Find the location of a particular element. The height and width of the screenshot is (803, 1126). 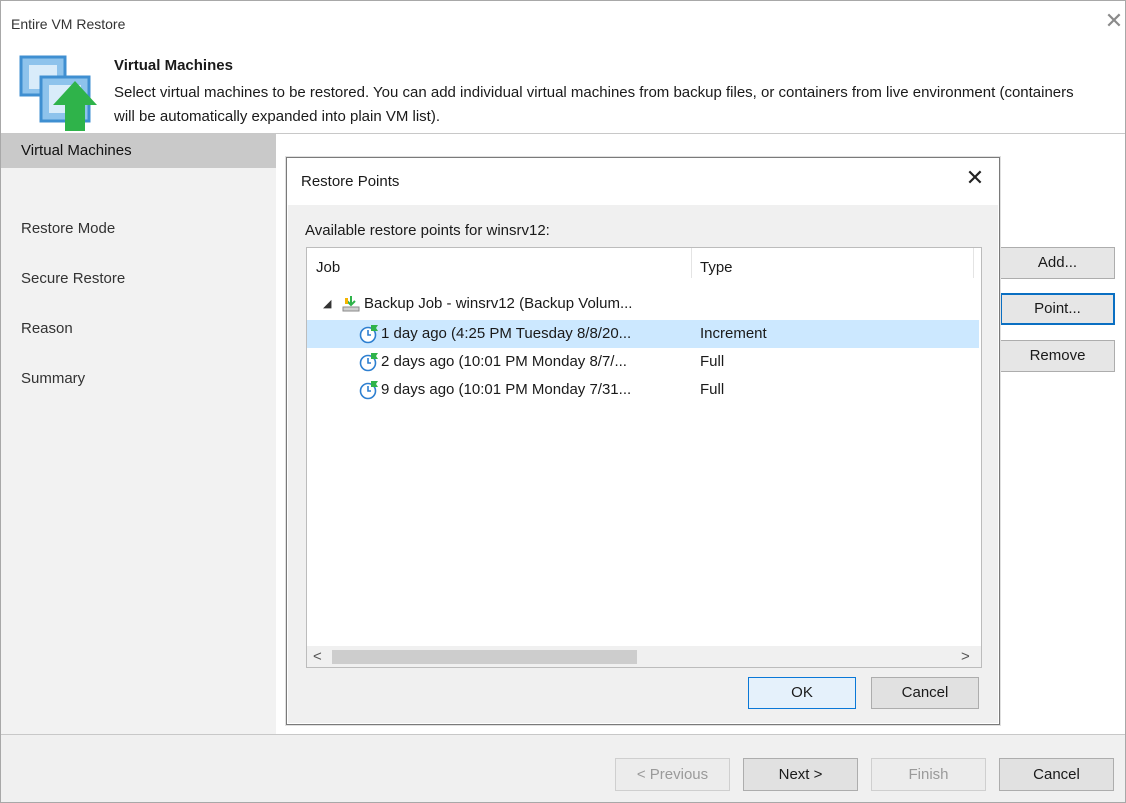

scrollbar-thumb is located at coordinates (484, 657).